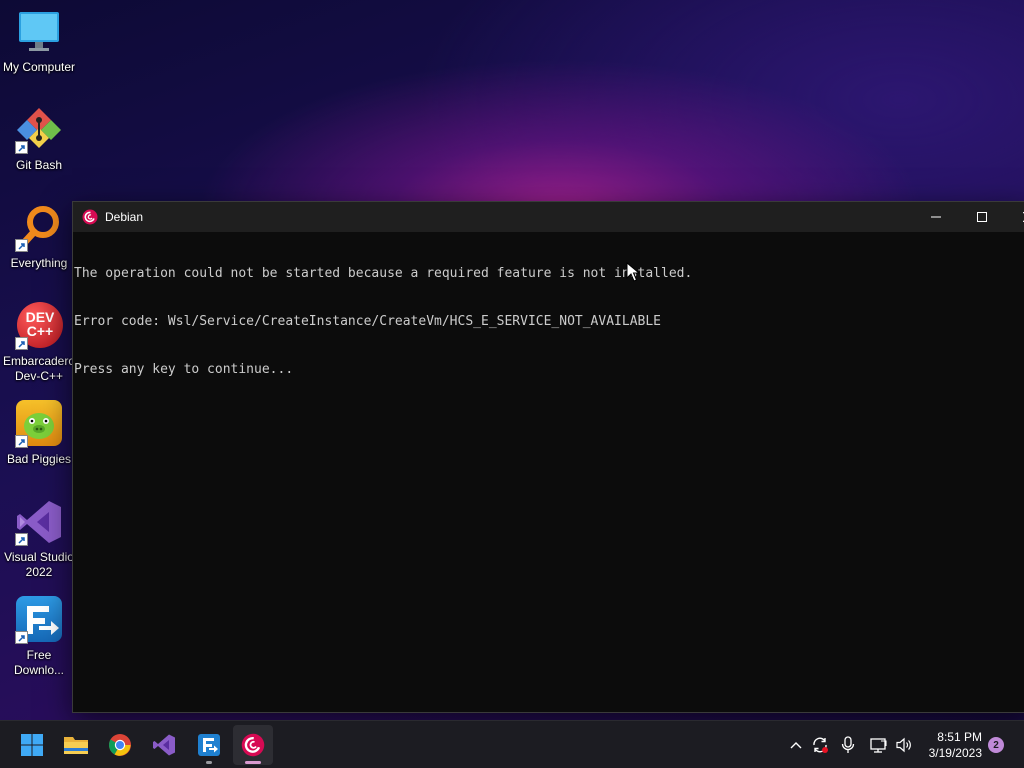 The image size is (1024, 768). What do you see at coordinates (39, 165) in the screenshot?
I see `desktop-icon-label: Git Bash` at bounding box center [39, 165].